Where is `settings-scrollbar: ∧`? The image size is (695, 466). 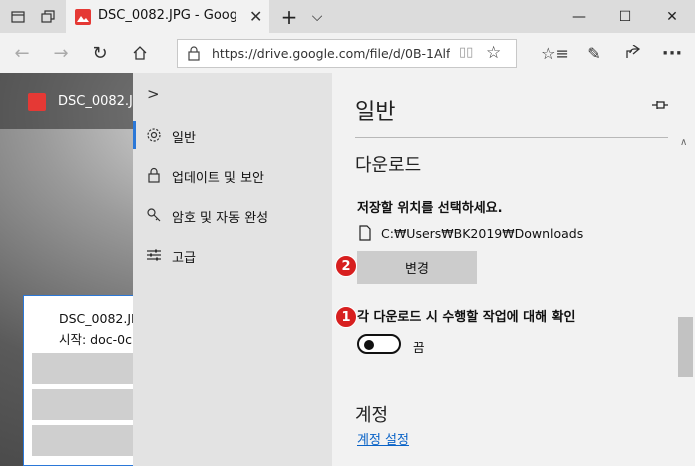 settings-scrollbar: ∧ is located at coordinates (685, 299).